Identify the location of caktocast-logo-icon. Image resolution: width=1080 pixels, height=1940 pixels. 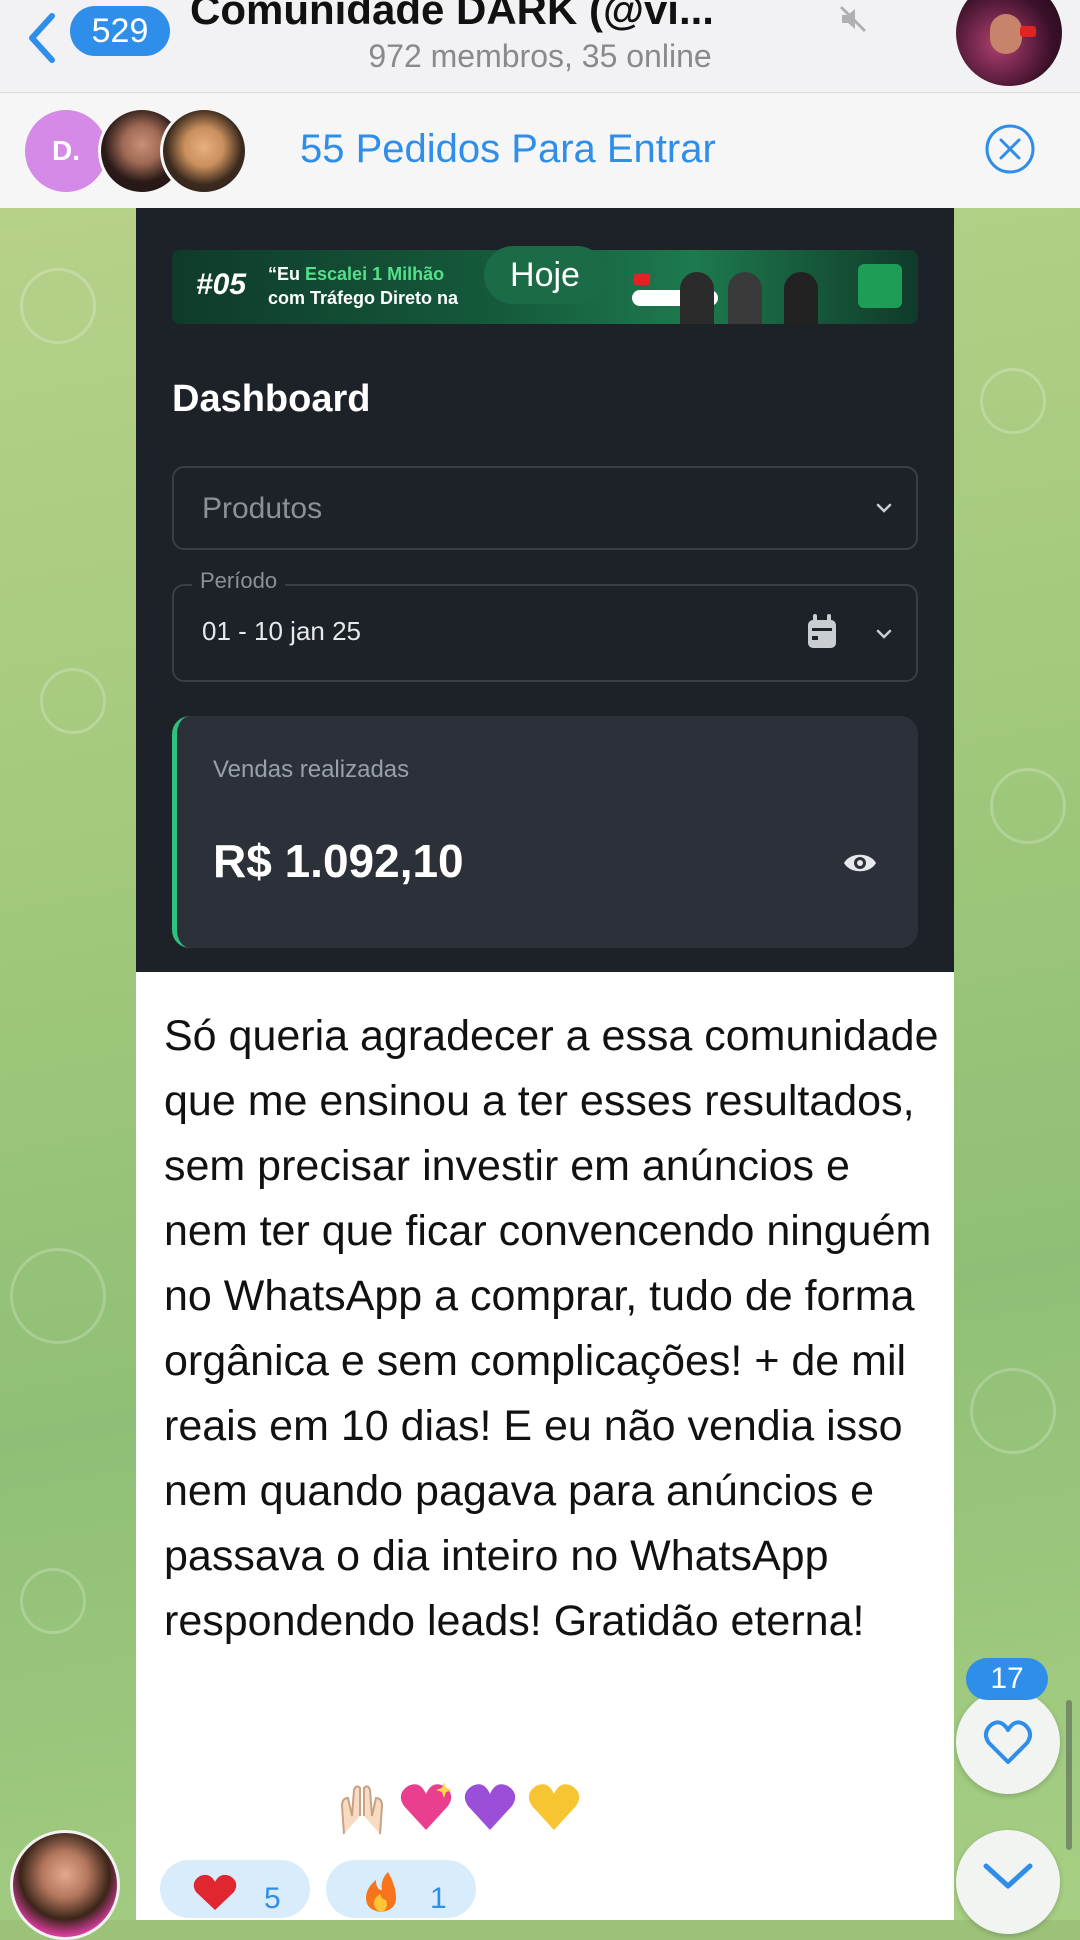
(880, 286).